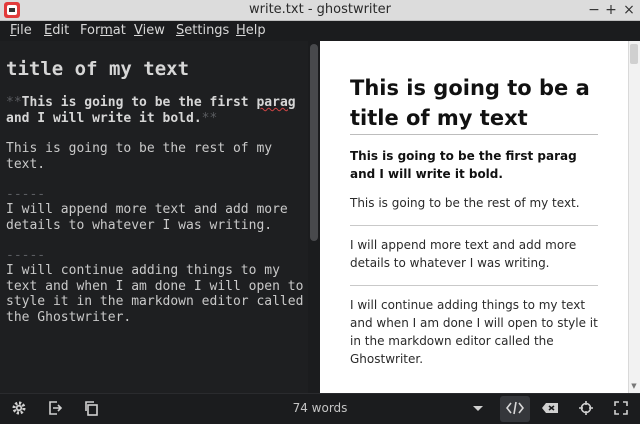 The image size is (640, 424). Describe the element at coordinates (629, 10) in the screenshot. I see `close-button: ×` at that location.